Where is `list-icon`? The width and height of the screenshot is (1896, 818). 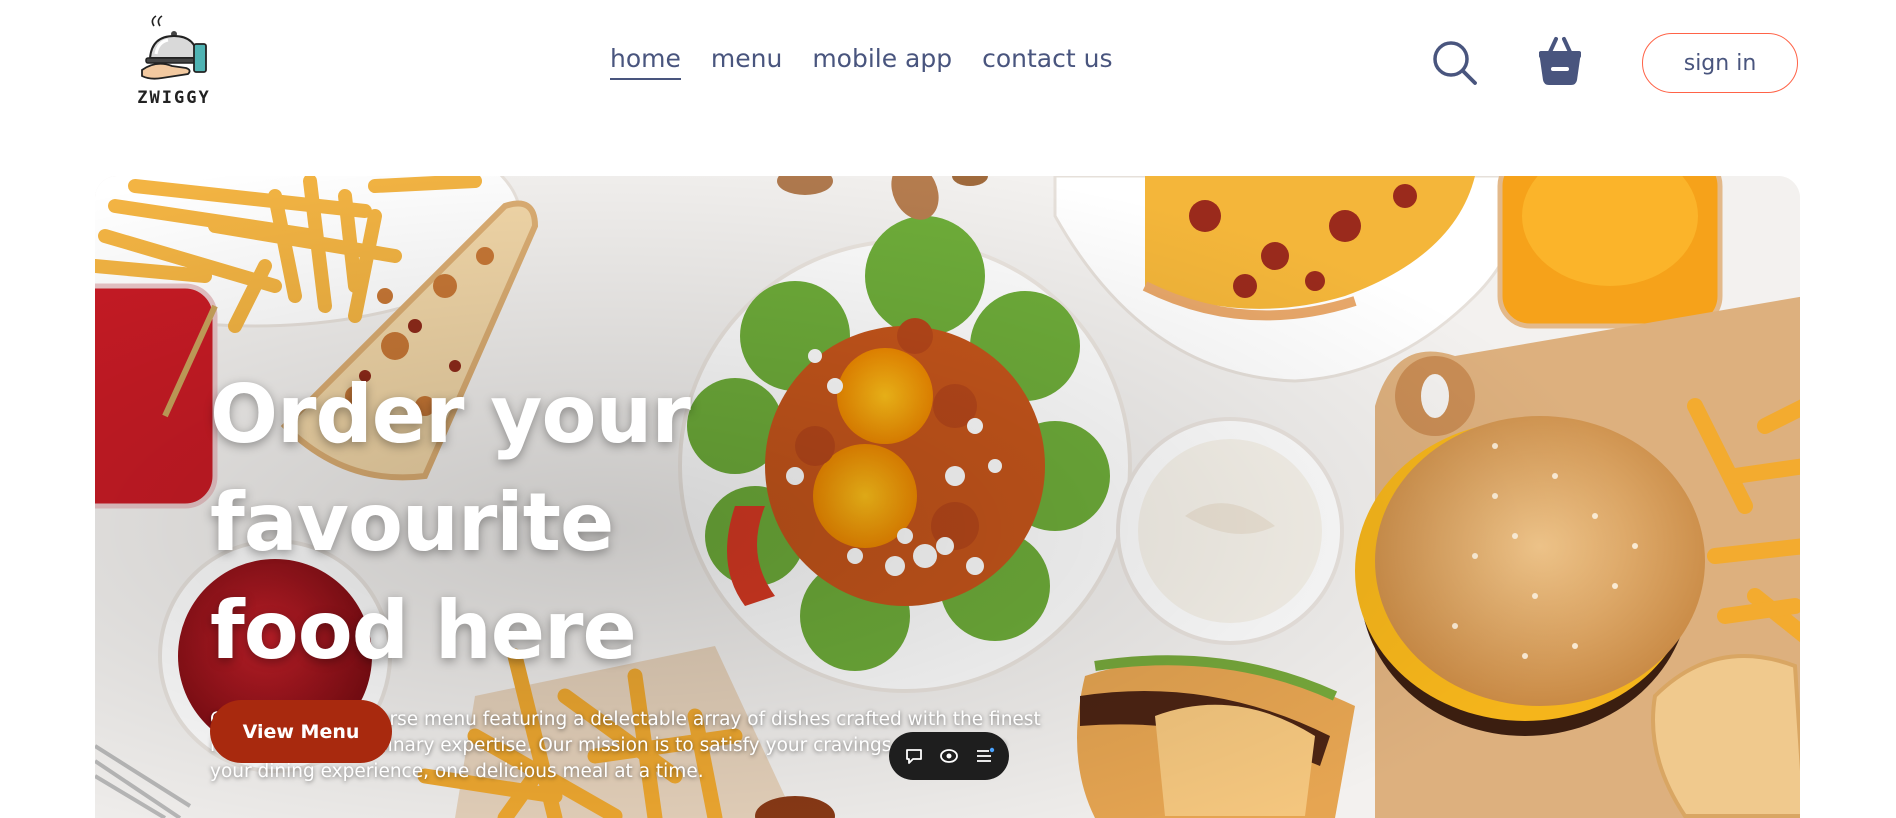 list-icon is located at coordinates (985, 756).